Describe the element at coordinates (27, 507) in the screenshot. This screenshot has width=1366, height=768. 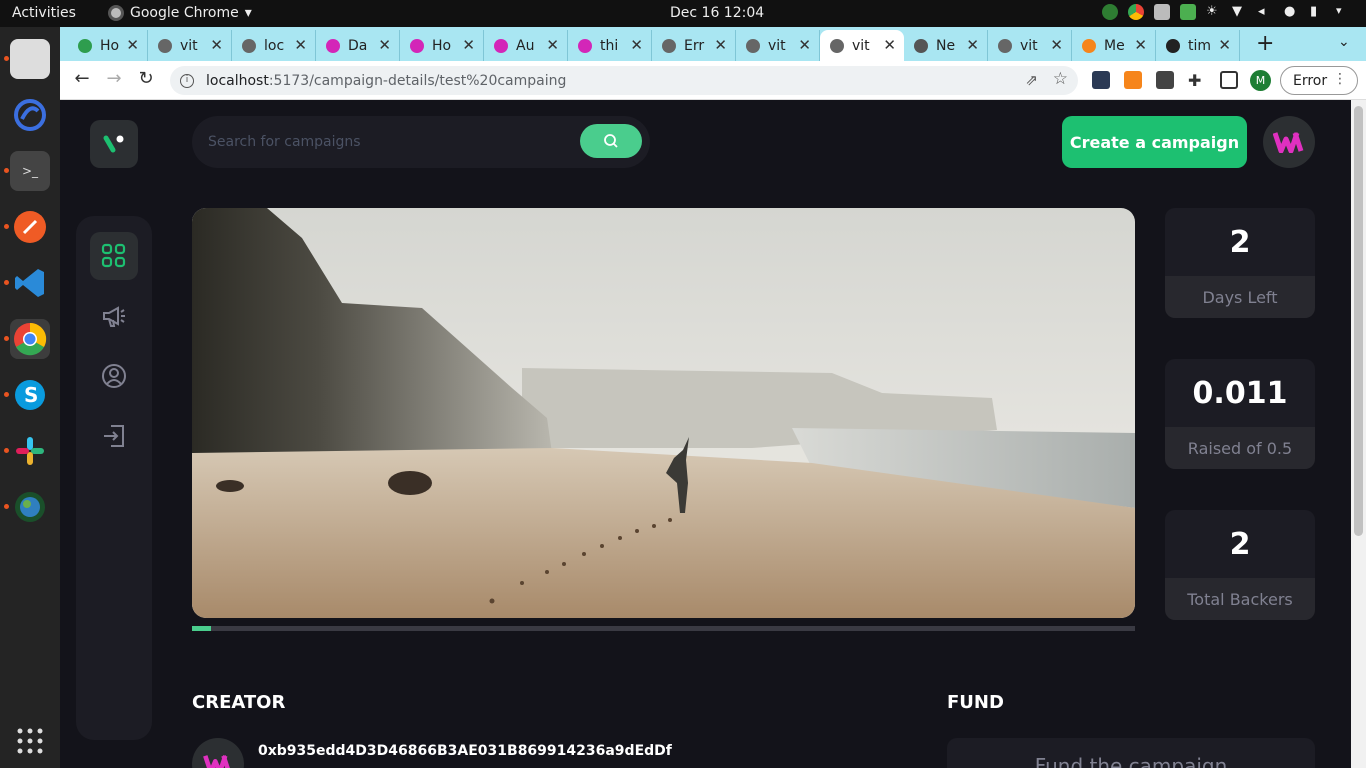
I see `globe-app-icon` at that location.